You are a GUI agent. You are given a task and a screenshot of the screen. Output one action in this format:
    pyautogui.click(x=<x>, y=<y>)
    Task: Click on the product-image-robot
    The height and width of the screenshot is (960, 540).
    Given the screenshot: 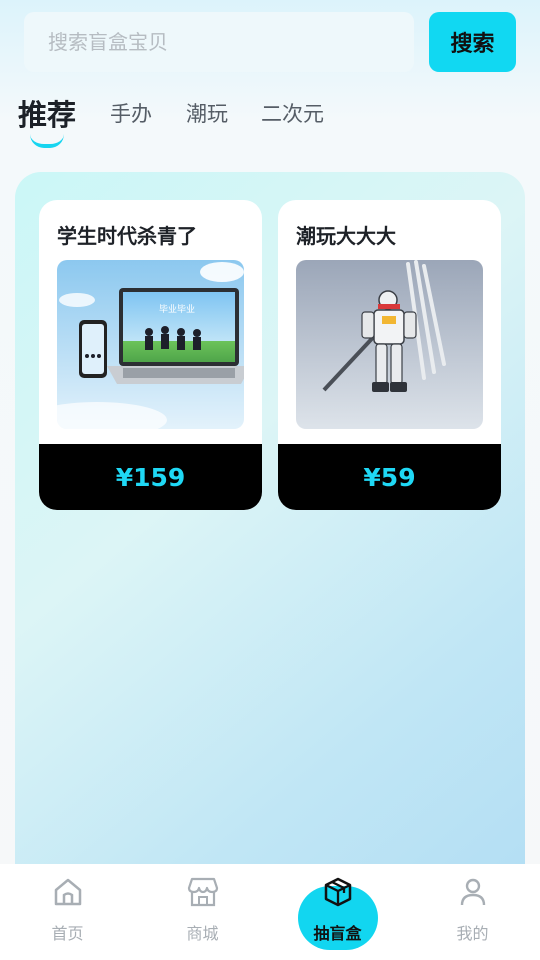 What is the action you would take?
    pyautogui.click(x=389, y=344)
    